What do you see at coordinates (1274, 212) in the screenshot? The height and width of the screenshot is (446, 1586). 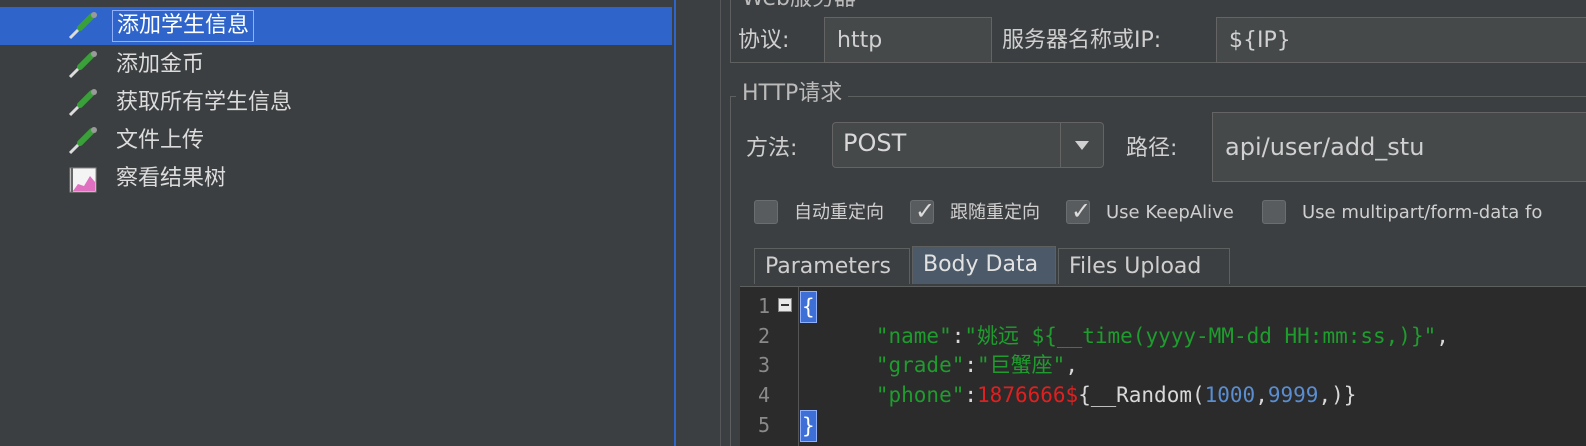 I see `multipart-checkbox` at bounding box center [1274, 212].